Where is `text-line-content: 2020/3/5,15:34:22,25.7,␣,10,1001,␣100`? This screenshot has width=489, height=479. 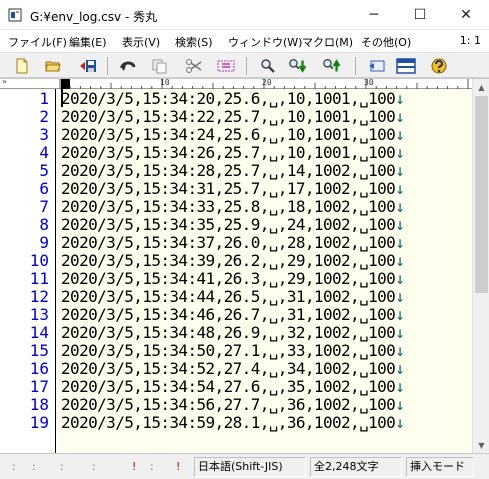
text-line-content: 2020/3/5,15:34:22,25.7,␣,10,1001,␣100 is located at coordinates (228, 116).